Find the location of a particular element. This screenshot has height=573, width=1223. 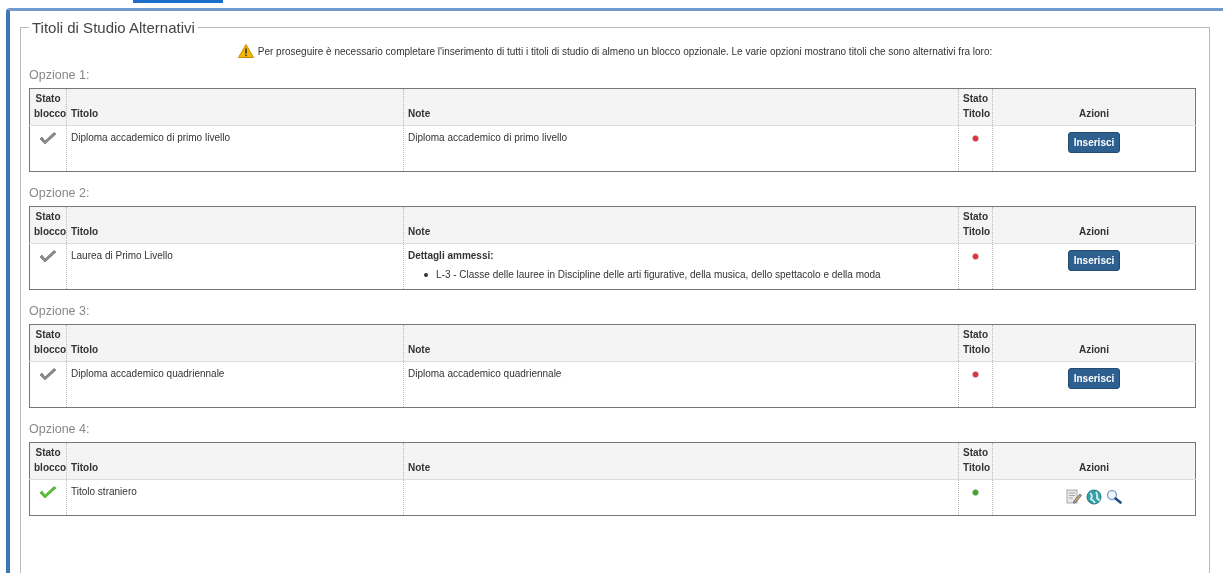

note-text: Diploma accademico di primo livello is located at coordinates (487, 137).